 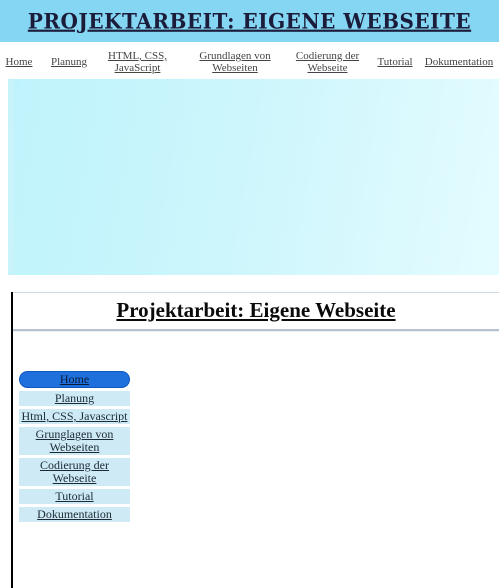 I want to click on page-title: PROJEKTARBEIT: EIGENE WEBSEITE, so click(x=249, y=21).